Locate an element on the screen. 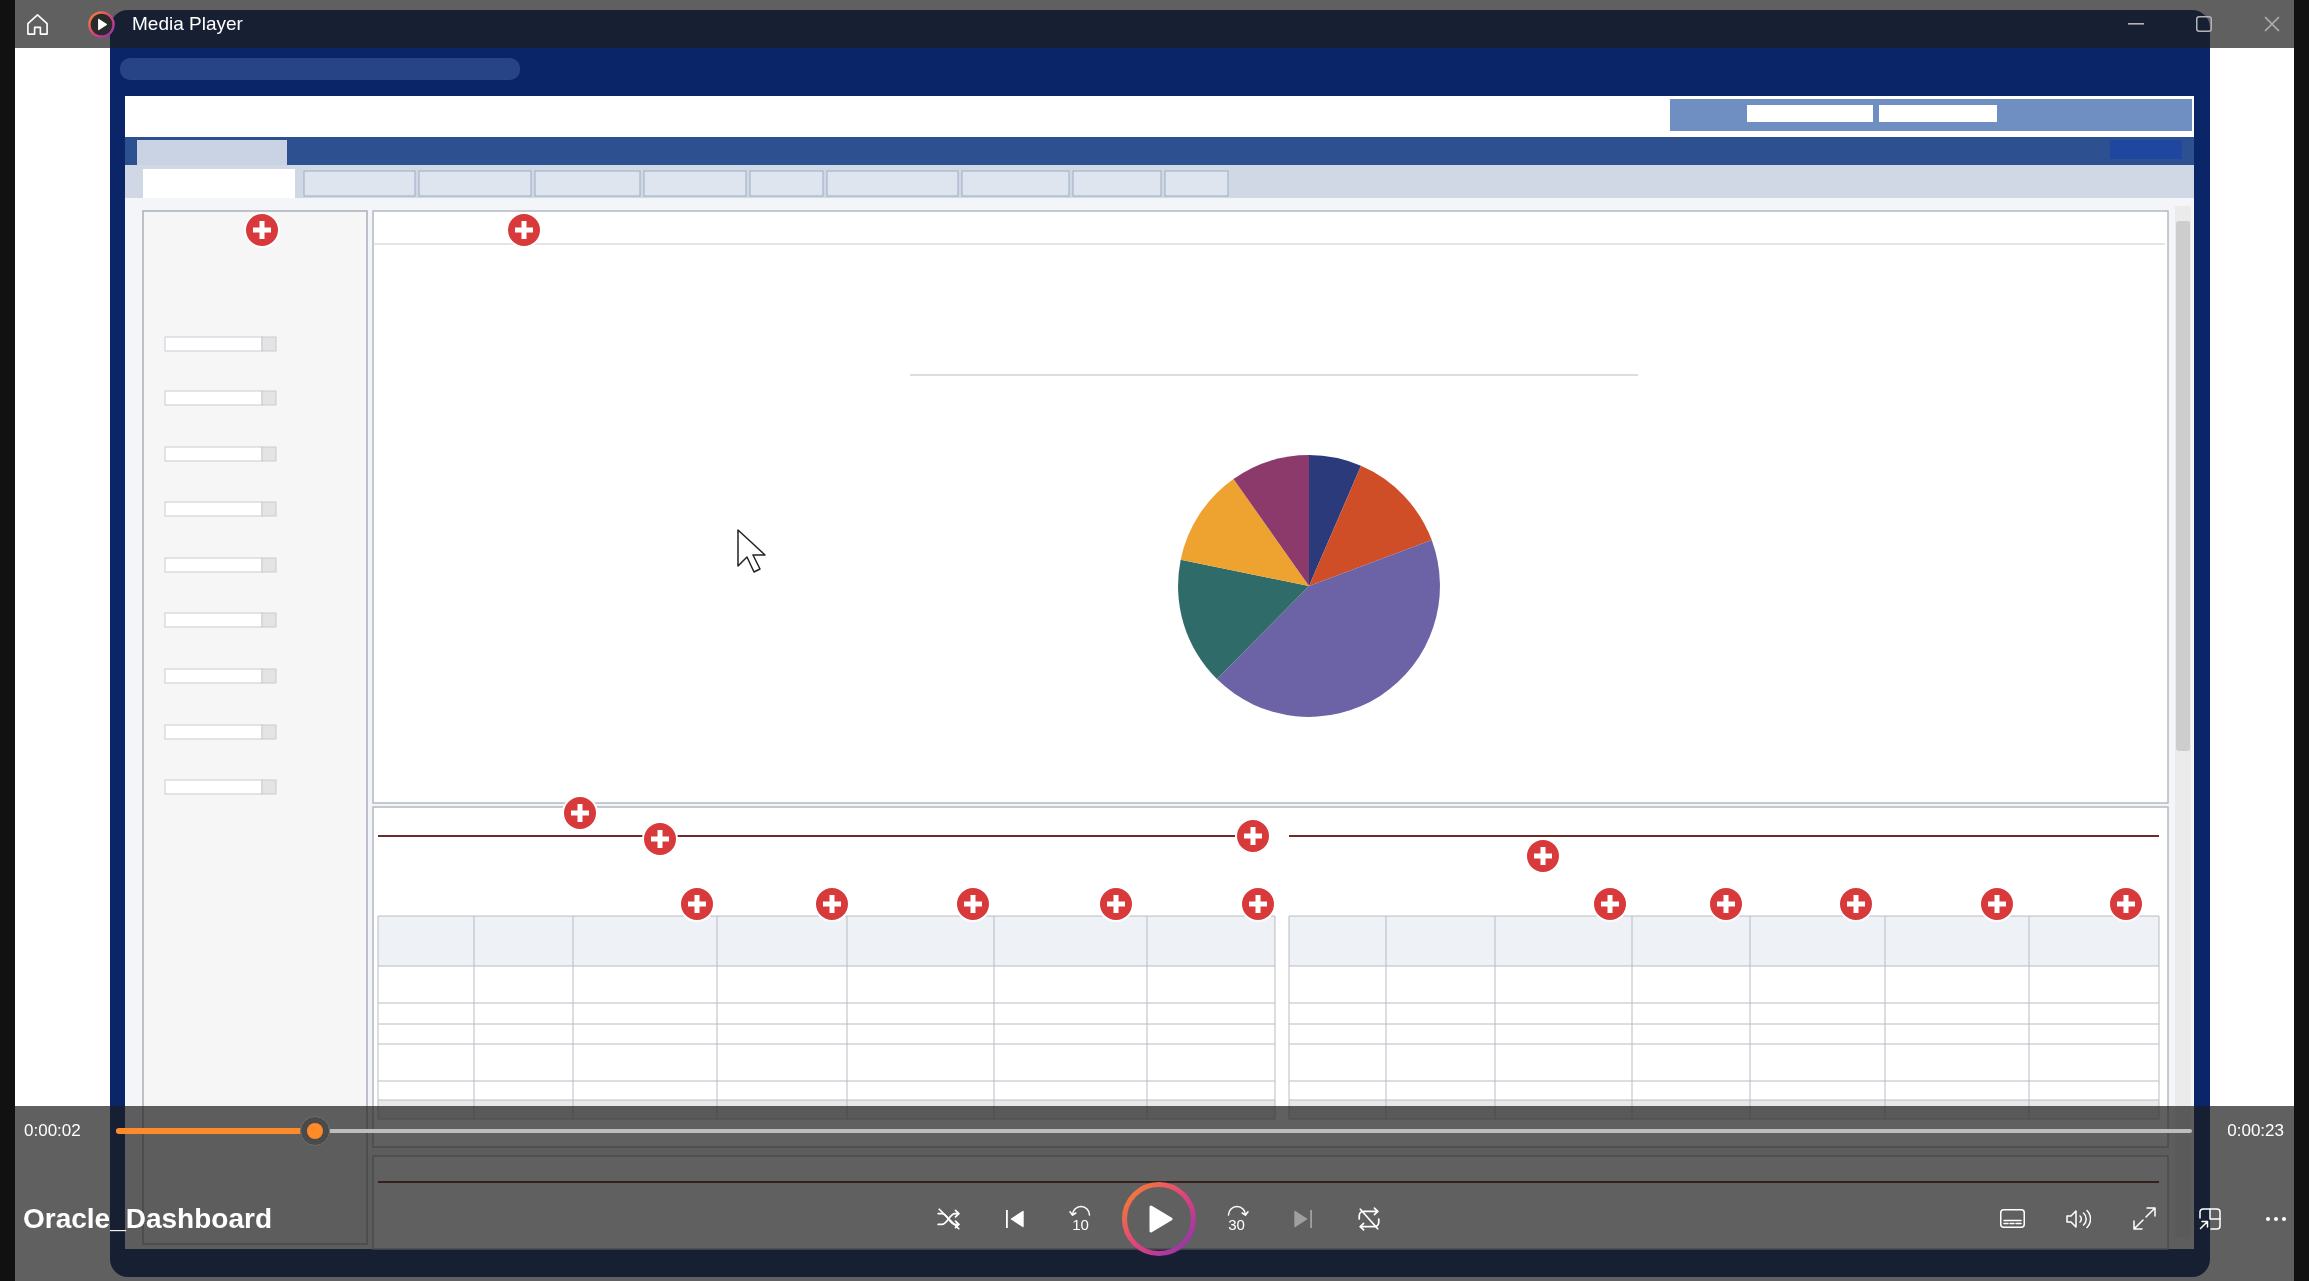 The image size is (2309, 1281). media-title: Oracle_Dashboard is located at coordinates (147, 1218).